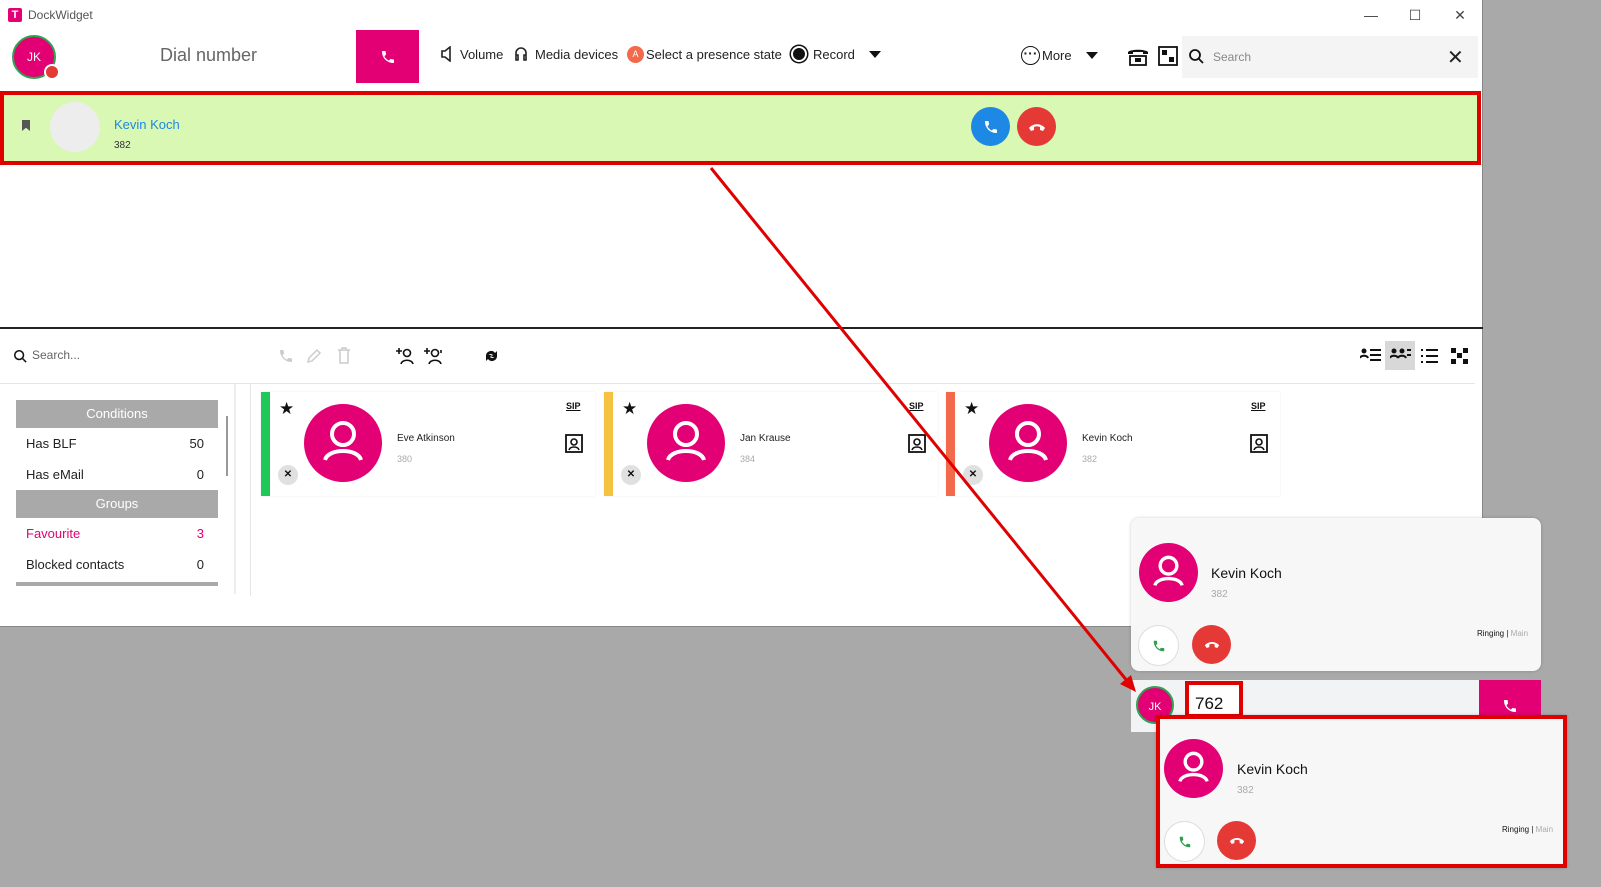  I want to click on active-call-name: Kevin Koch, so click(147, 124).